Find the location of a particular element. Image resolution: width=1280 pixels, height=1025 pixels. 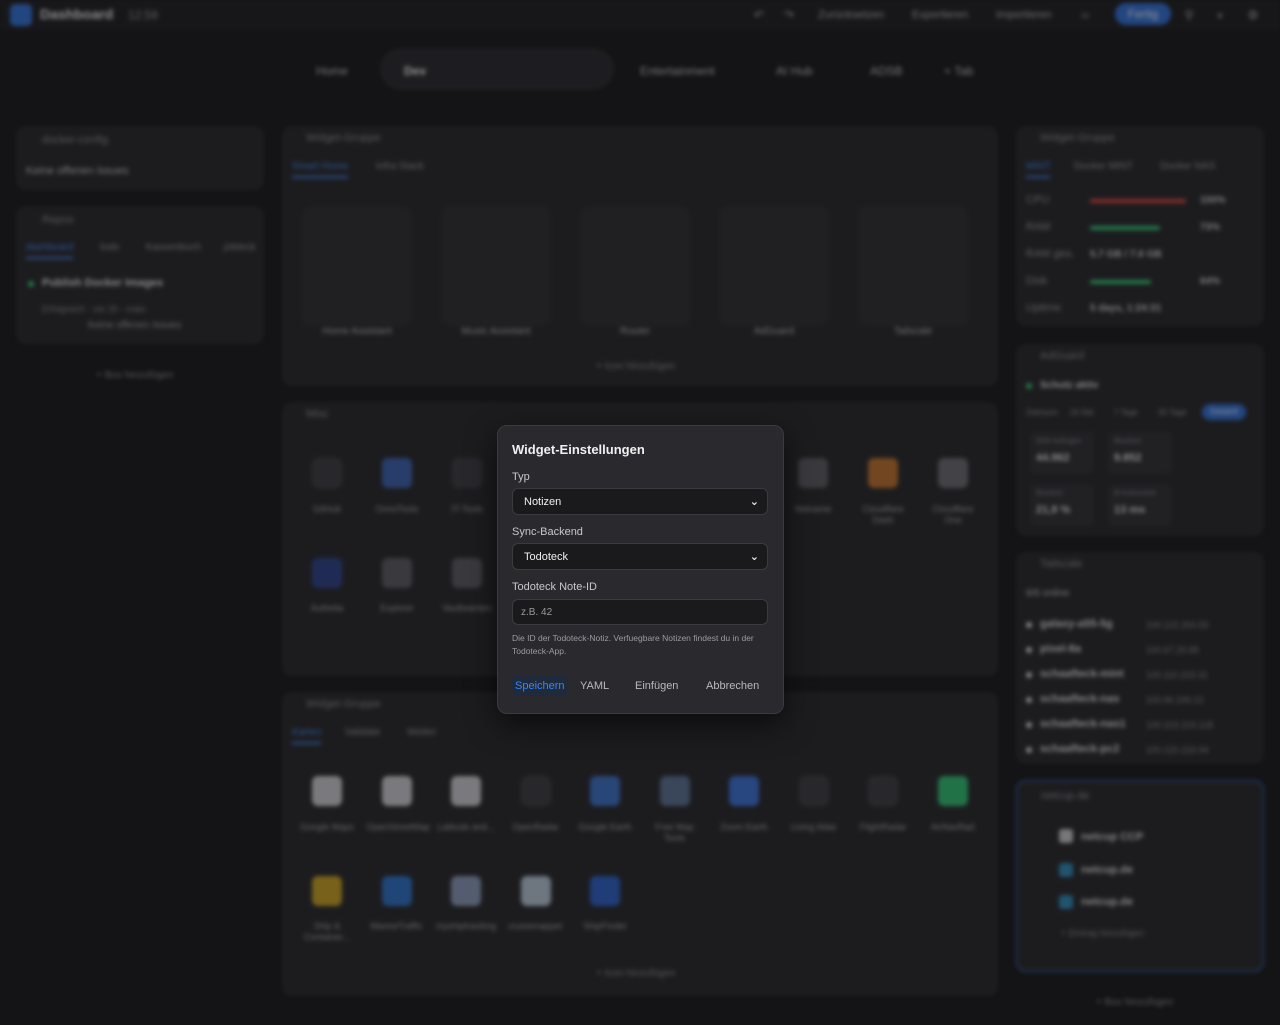

done-button: Fertig is located at coordinates (1143, 14).